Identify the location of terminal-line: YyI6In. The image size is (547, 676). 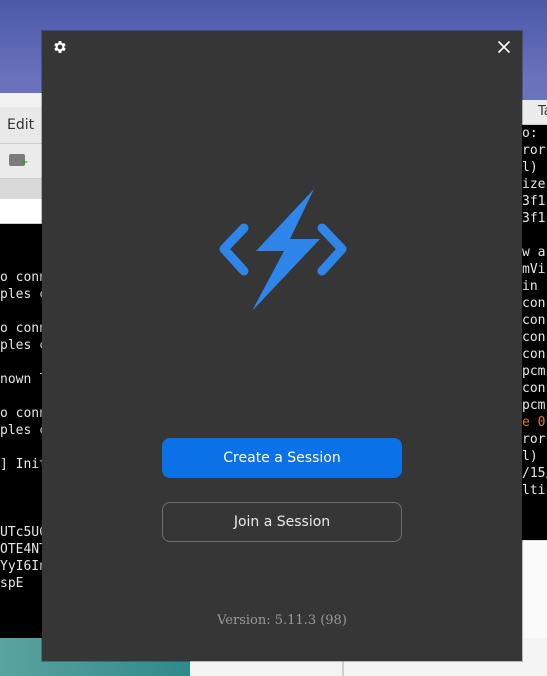
(23, 566).